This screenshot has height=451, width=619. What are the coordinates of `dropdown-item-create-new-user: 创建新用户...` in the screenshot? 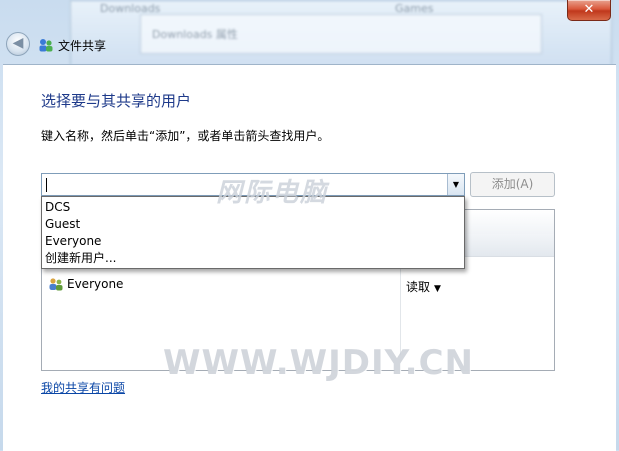 It's located at (80, 258).